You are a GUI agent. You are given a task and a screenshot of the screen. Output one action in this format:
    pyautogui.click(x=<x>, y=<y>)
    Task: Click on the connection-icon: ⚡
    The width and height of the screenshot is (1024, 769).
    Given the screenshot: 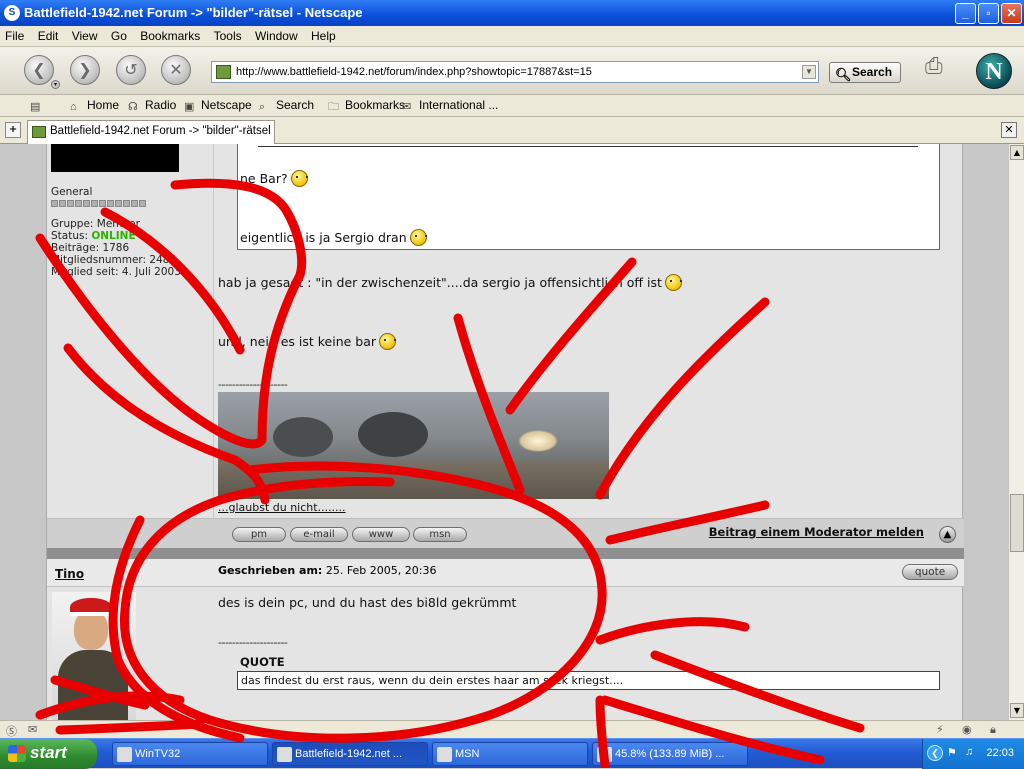 What is the action you would take?
    pyautogui.click(x=940, y=729)
    